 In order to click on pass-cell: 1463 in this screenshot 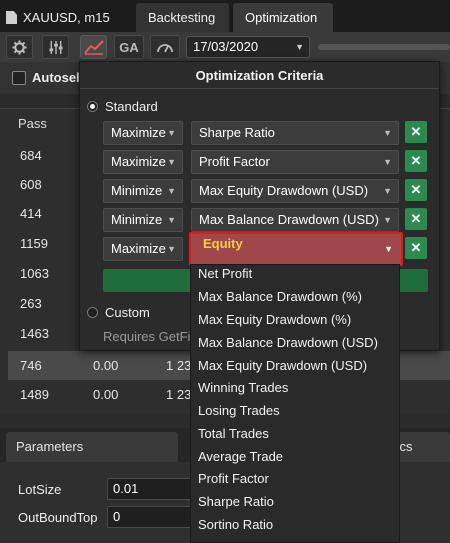, I will do `click(34, 333)`.